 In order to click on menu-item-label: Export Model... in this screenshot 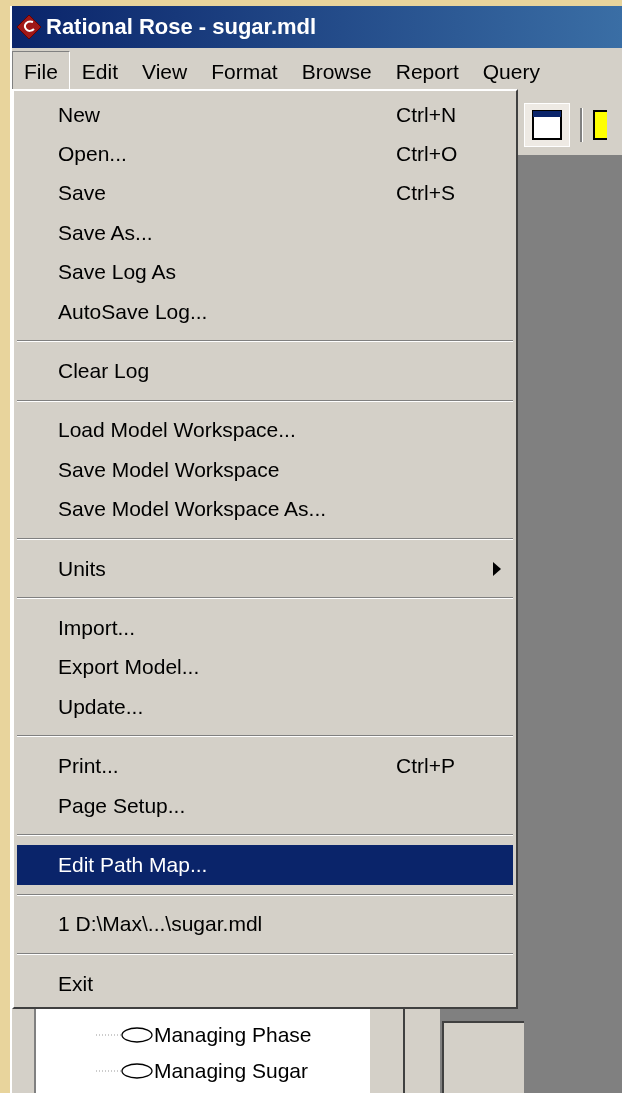, I will do `click(129, 667)`.